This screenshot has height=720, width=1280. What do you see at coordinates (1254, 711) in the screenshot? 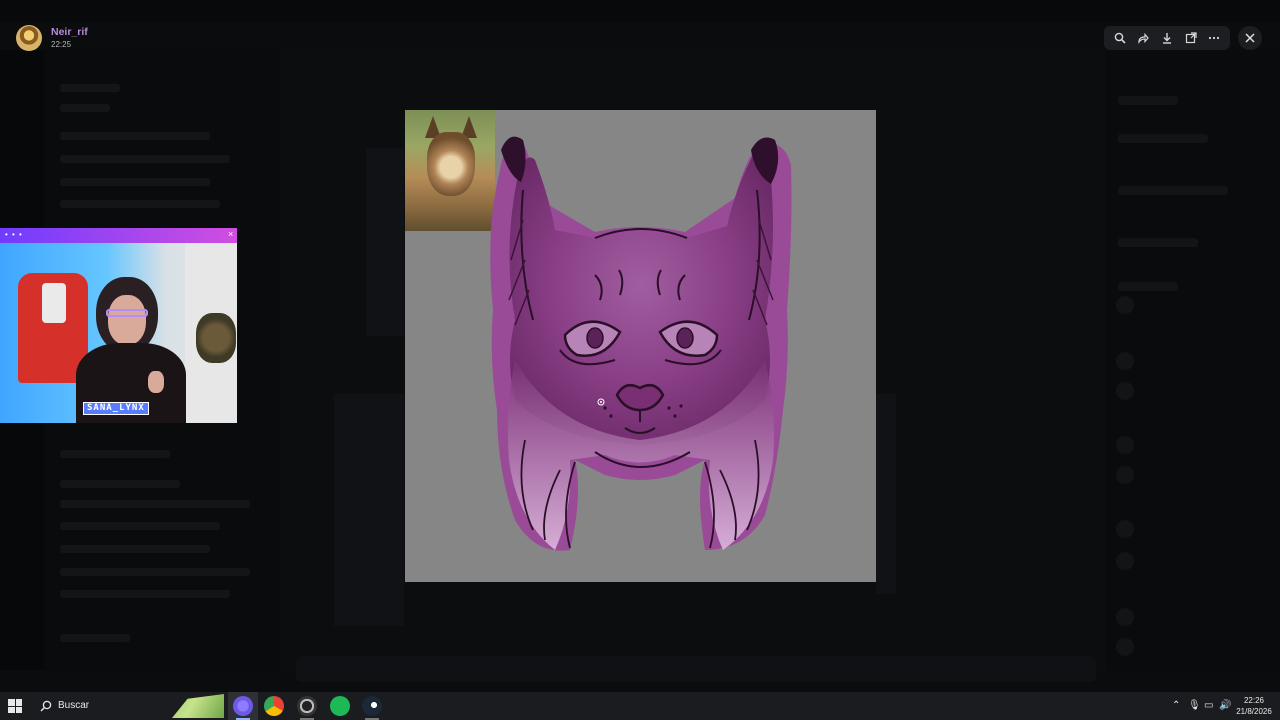
I see `clock-date: 21/8/2026` at bounding box center [1254, 711].